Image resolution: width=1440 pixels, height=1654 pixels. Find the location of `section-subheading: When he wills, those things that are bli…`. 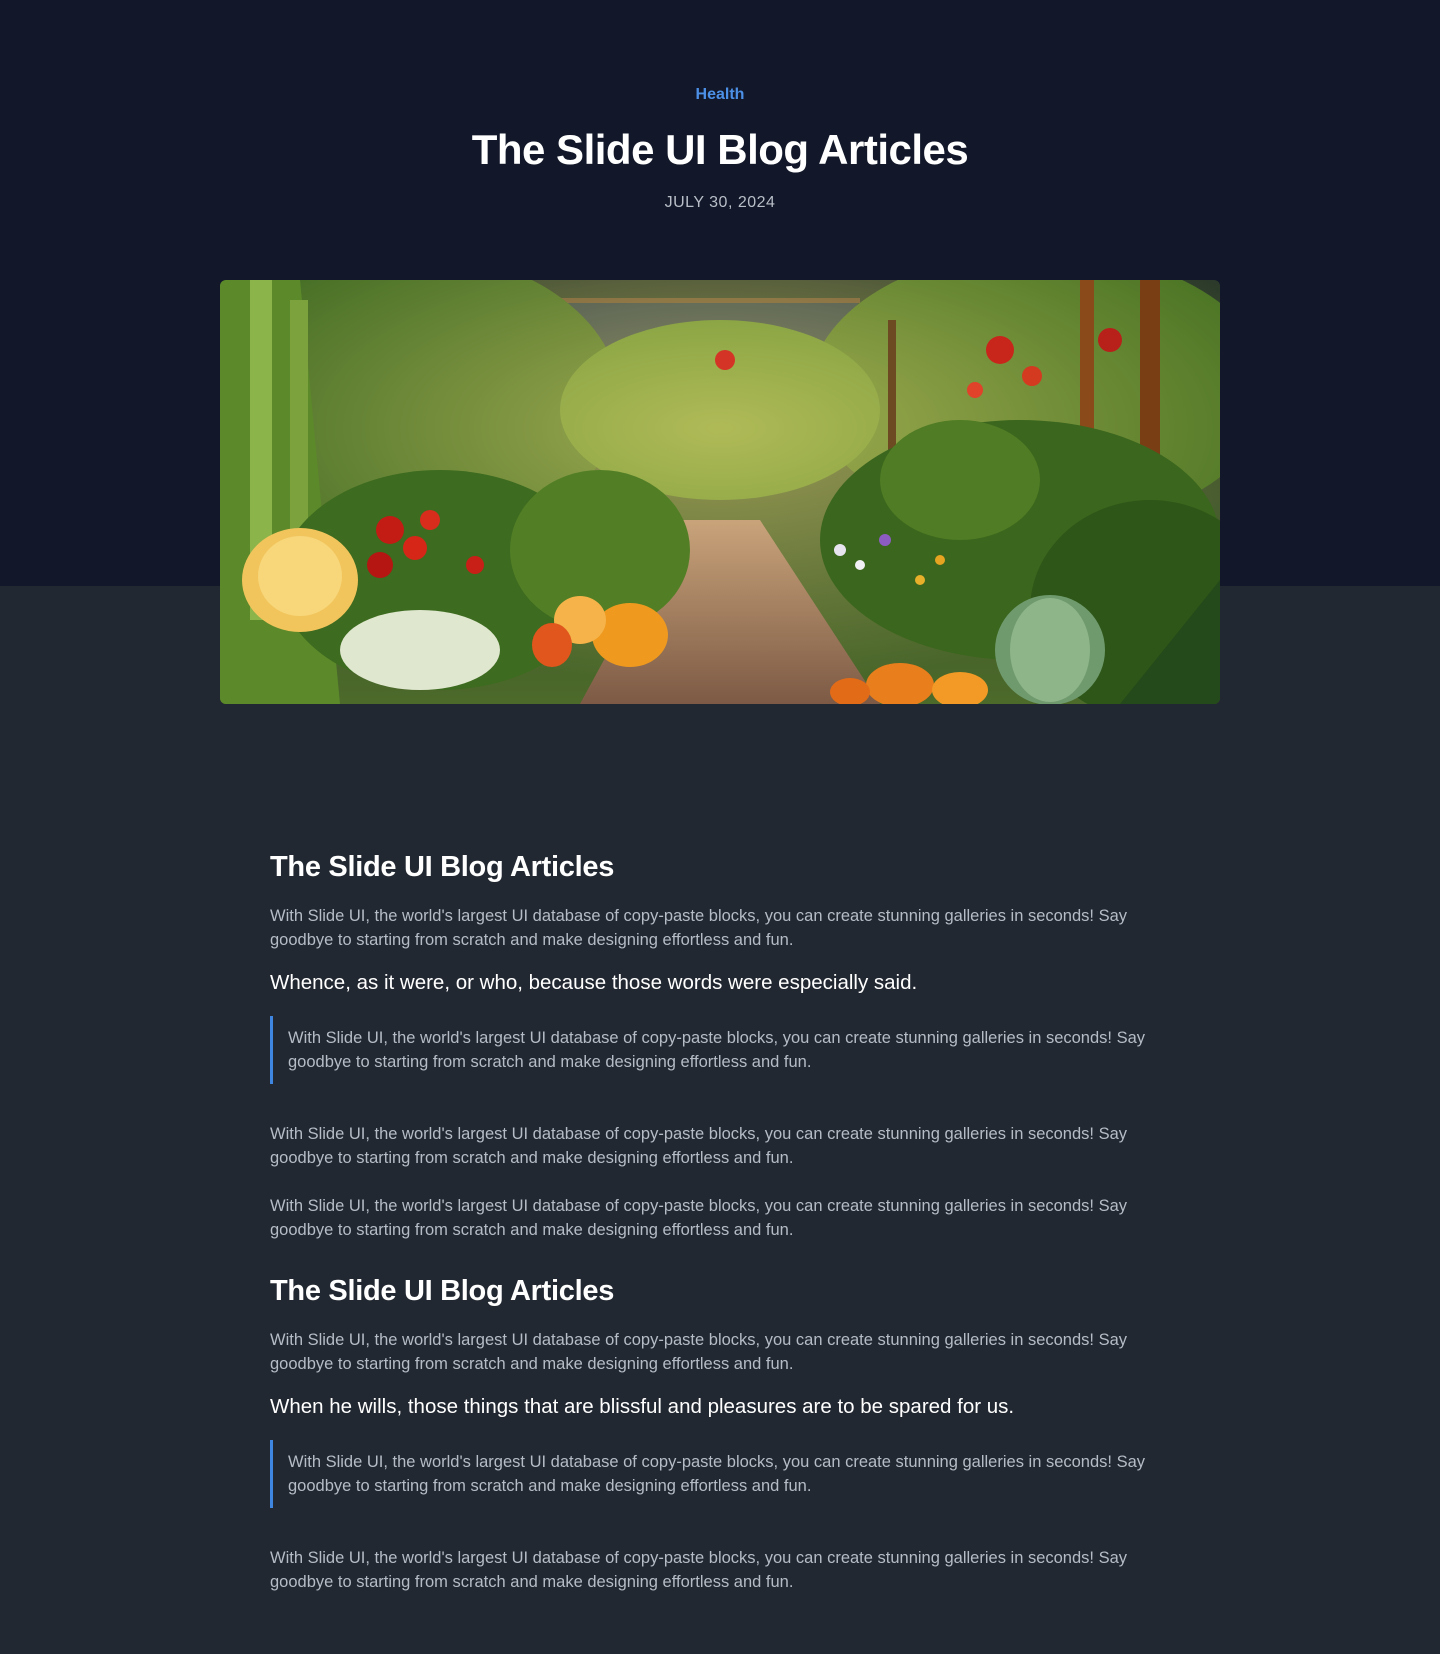

section-subheading: When he wills, those things that are bli… is located at coordinates (642, 1406).